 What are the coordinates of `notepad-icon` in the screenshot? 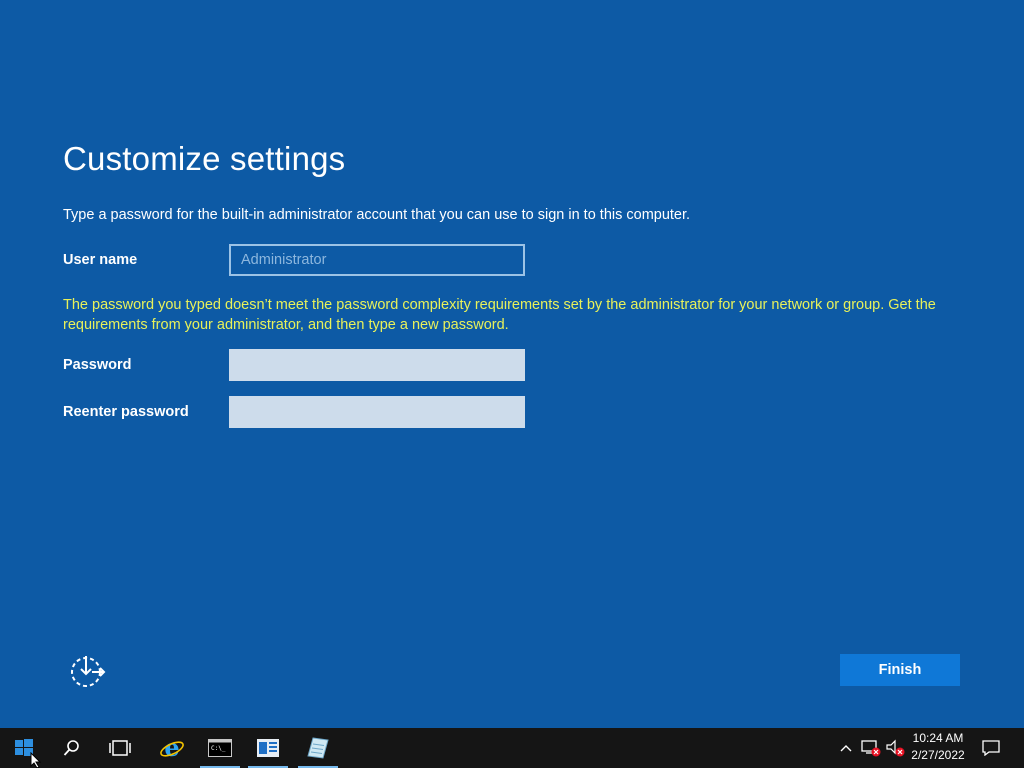 It's located at (318, 748).